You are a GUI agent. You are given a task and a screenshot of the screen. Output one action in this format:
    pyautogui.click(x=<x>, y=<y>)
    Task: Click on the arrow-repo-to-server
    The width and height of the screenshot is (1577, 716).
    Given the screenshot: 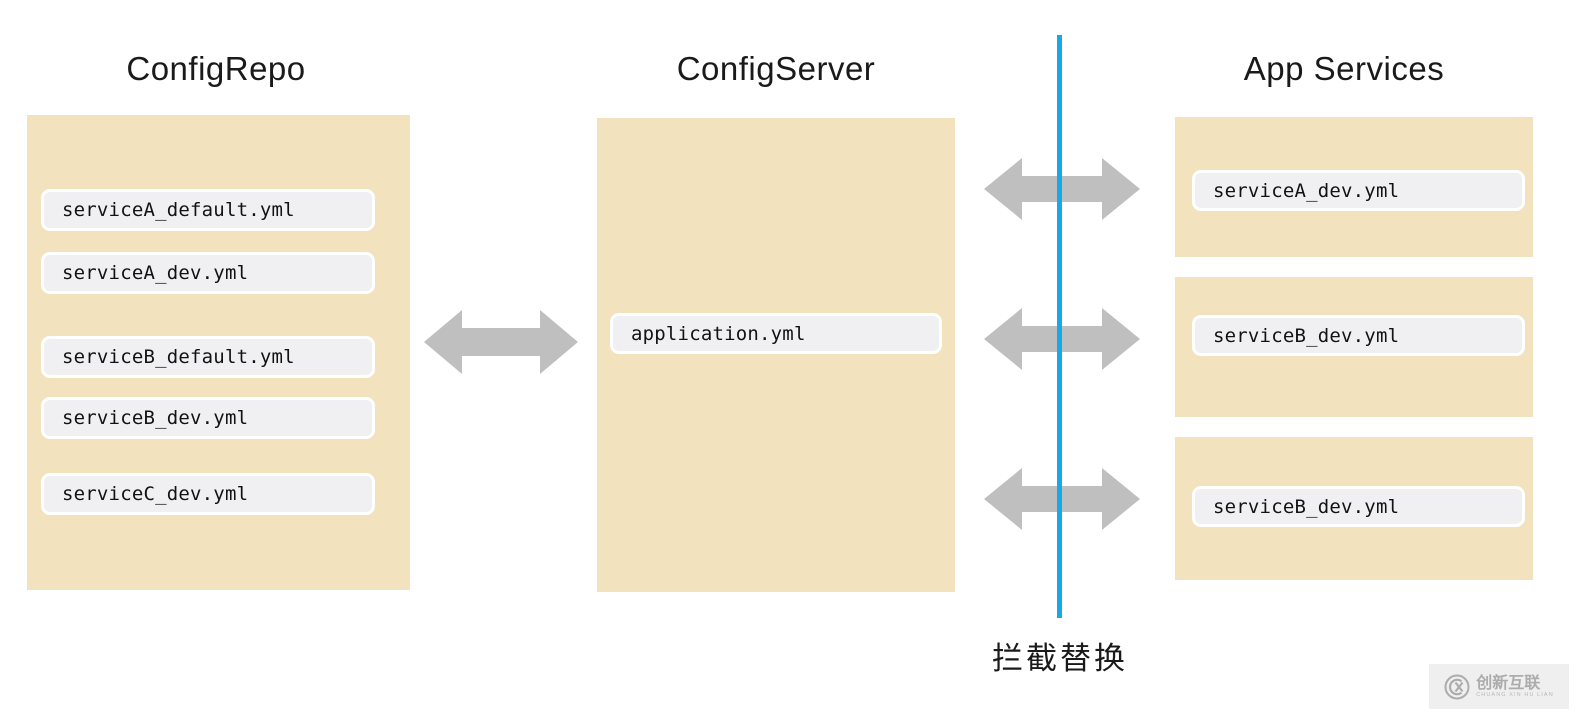 What is the action you would take?
    pyautogui.click(x=501, y=342)
    